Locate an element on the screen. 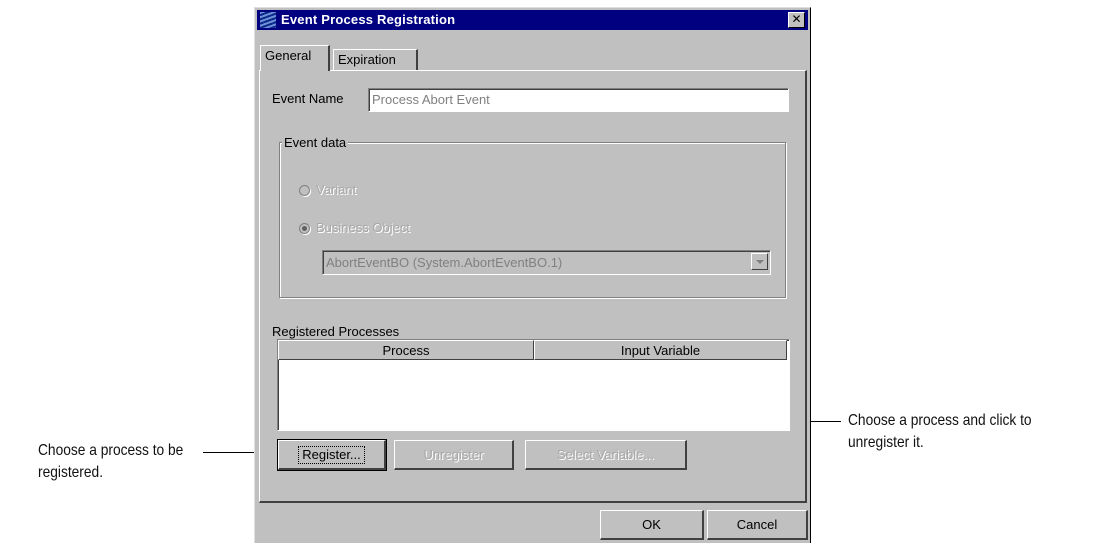 This screenshot has height=543, width=1097. variant-radio-label: Variant is located at coordinates (336, 189).